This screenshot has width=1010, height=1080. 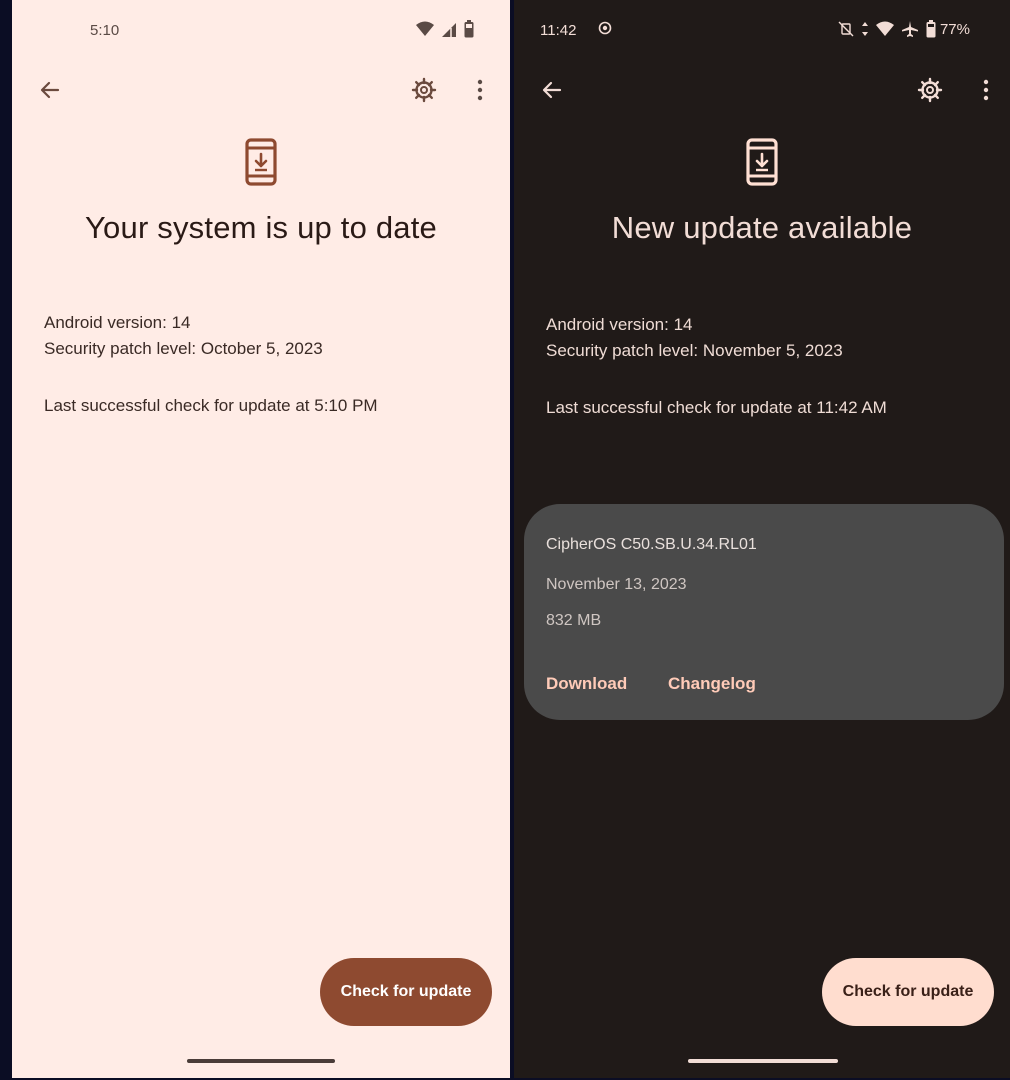 I want to click on status-icons, so click(x=445, y=29).